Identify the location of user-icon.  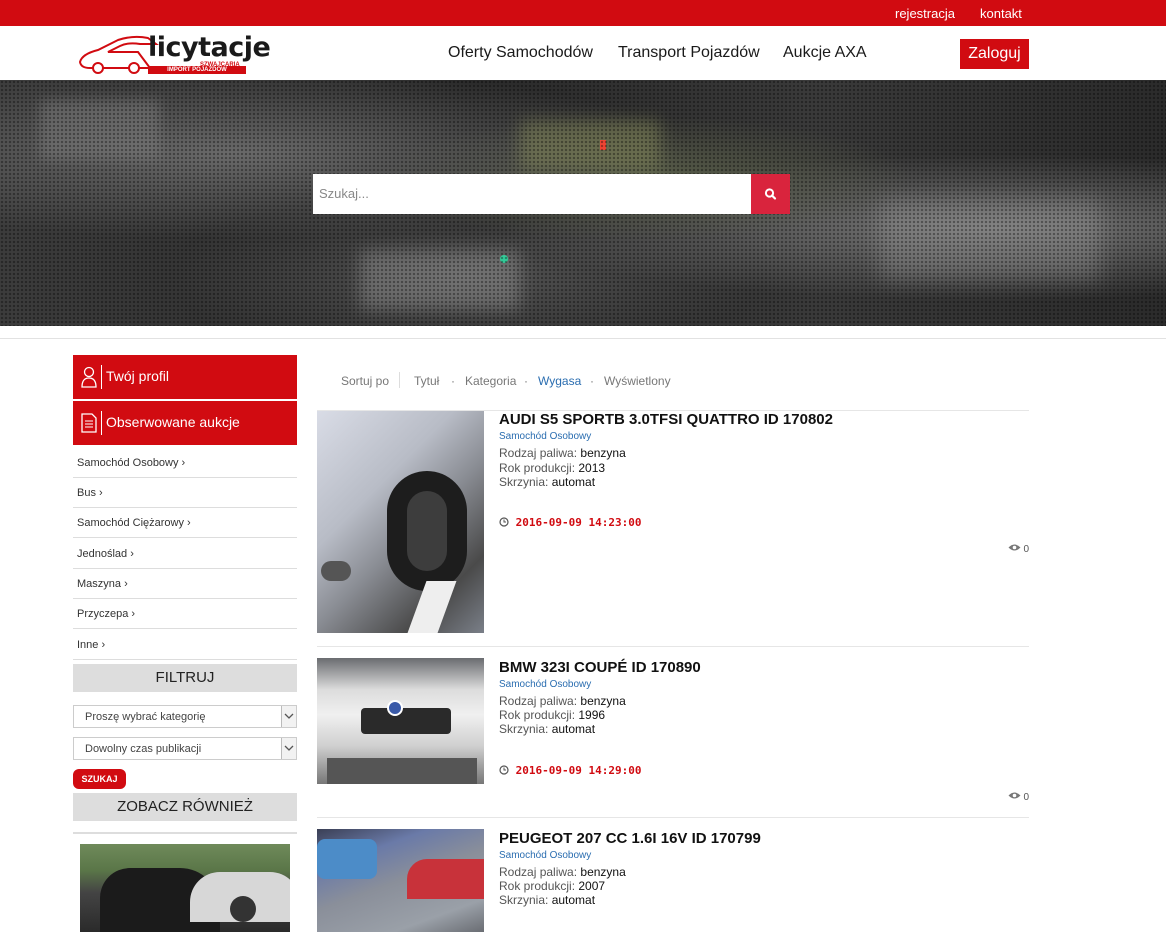
(89, 377).